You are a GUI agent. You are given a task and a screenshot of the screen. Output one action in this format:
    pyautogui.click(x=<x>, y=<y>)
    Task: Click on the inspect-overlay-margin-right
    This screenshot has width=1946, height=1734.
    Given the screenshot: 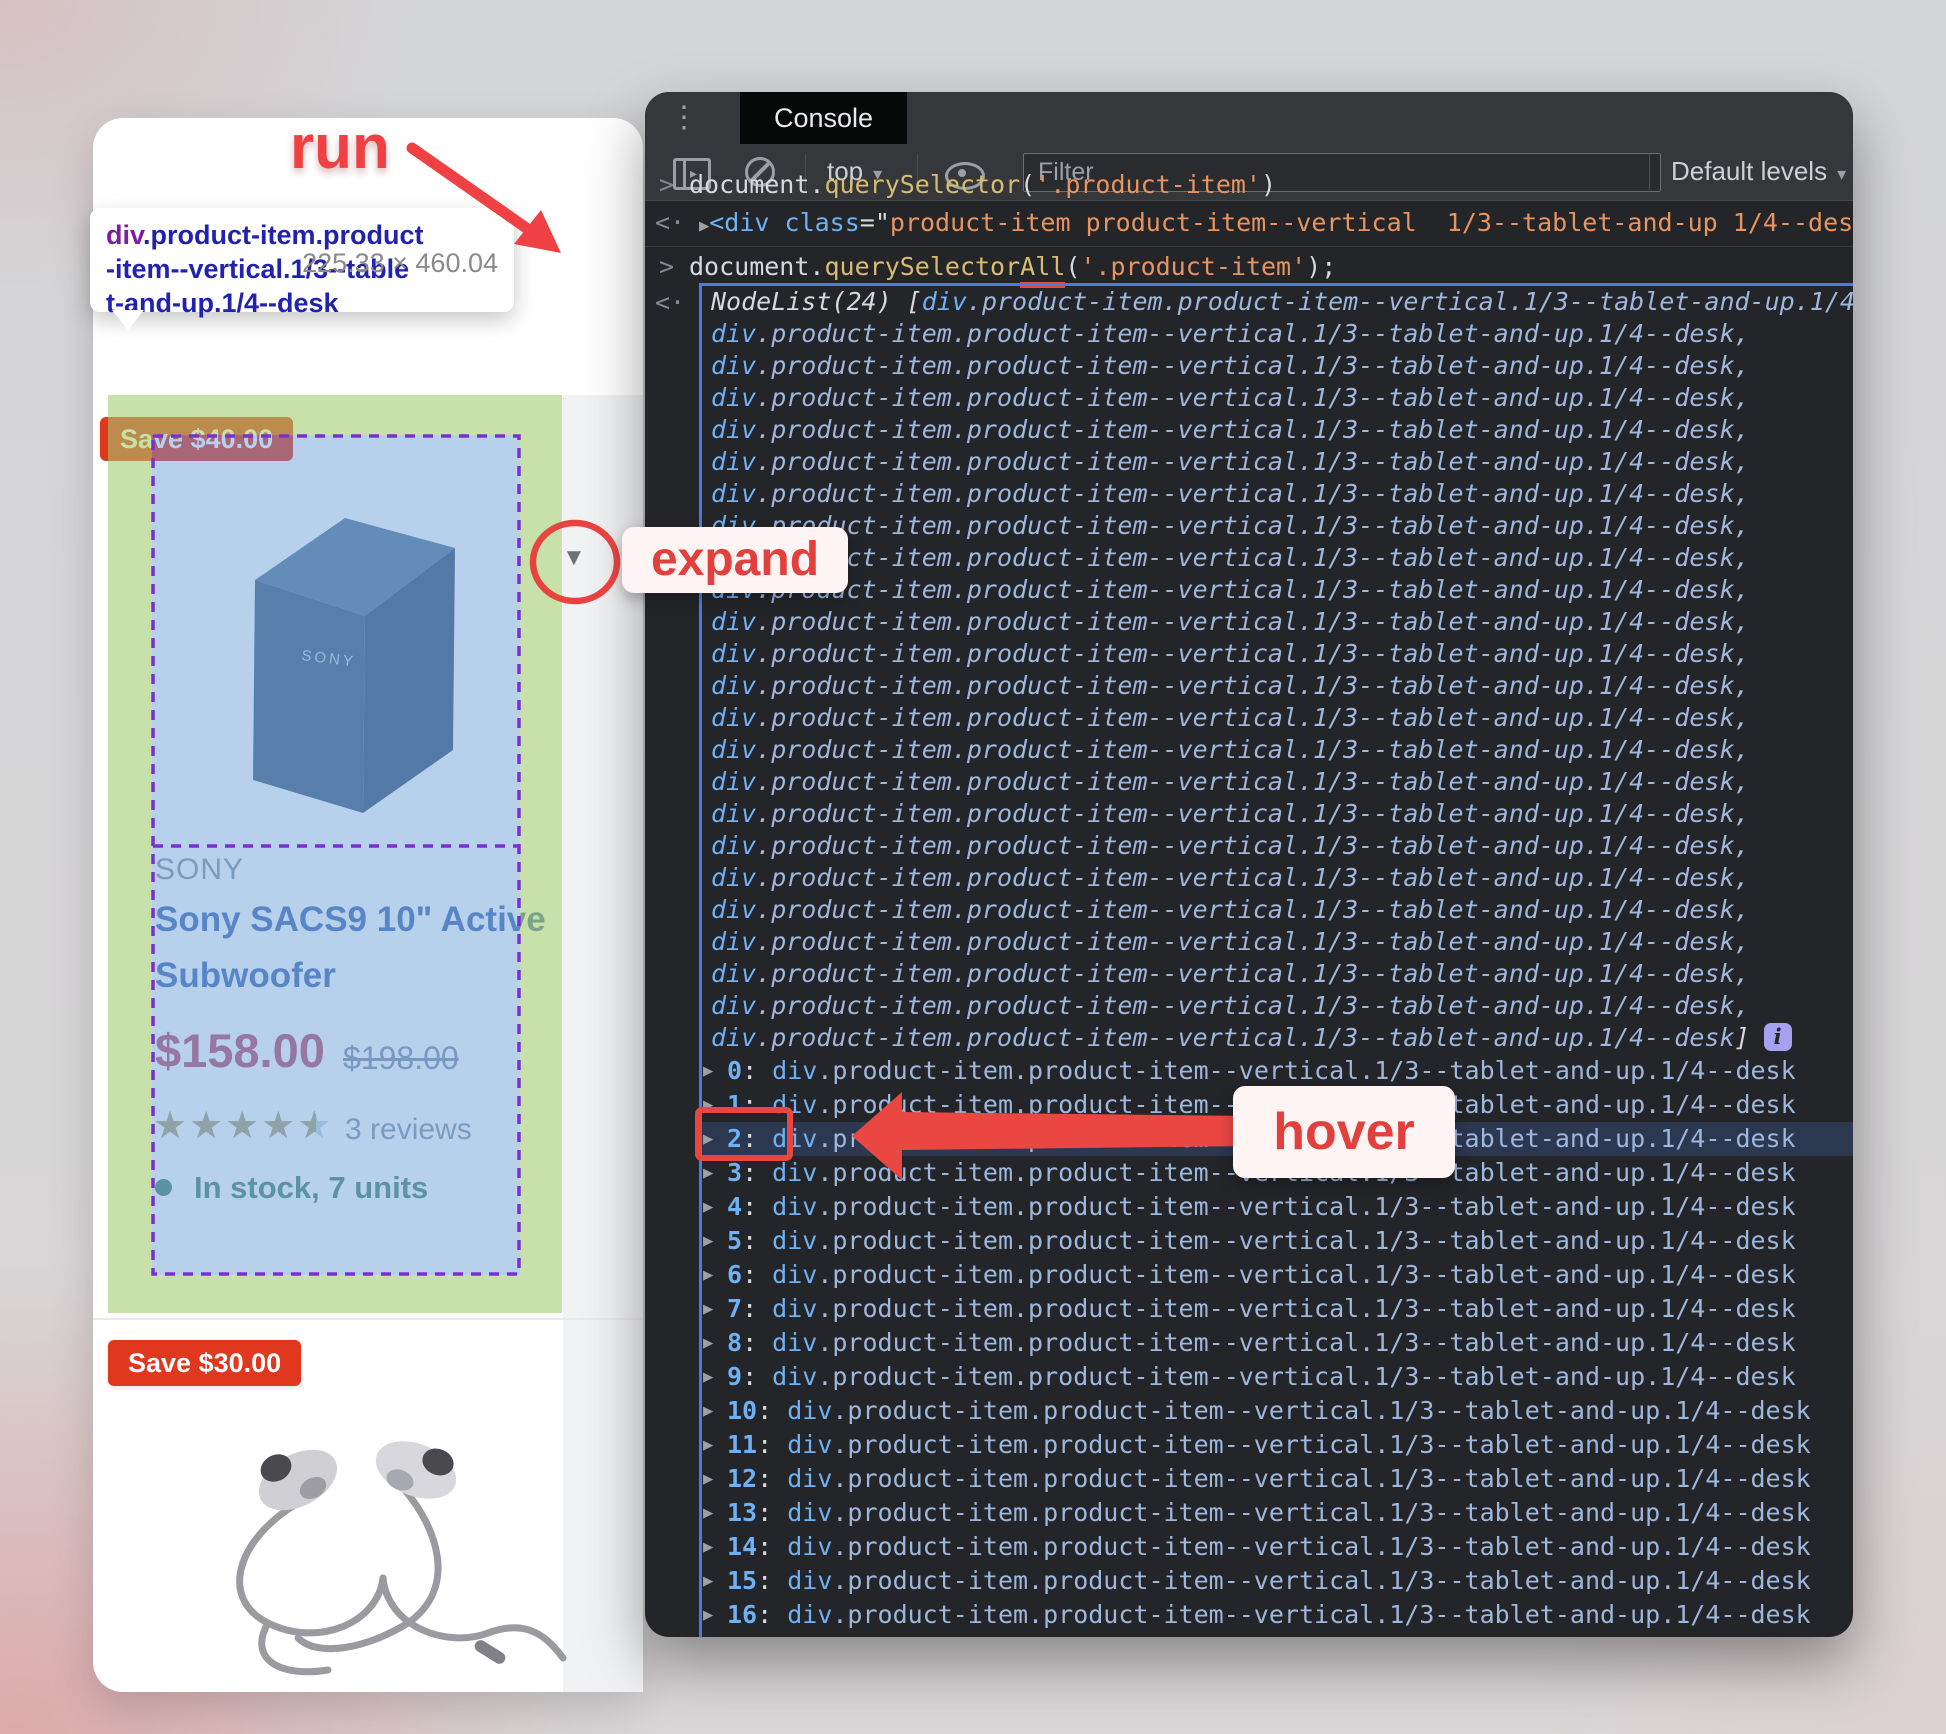 What is the action you would take?
    pyautogui.click(x=541, y=855)
    